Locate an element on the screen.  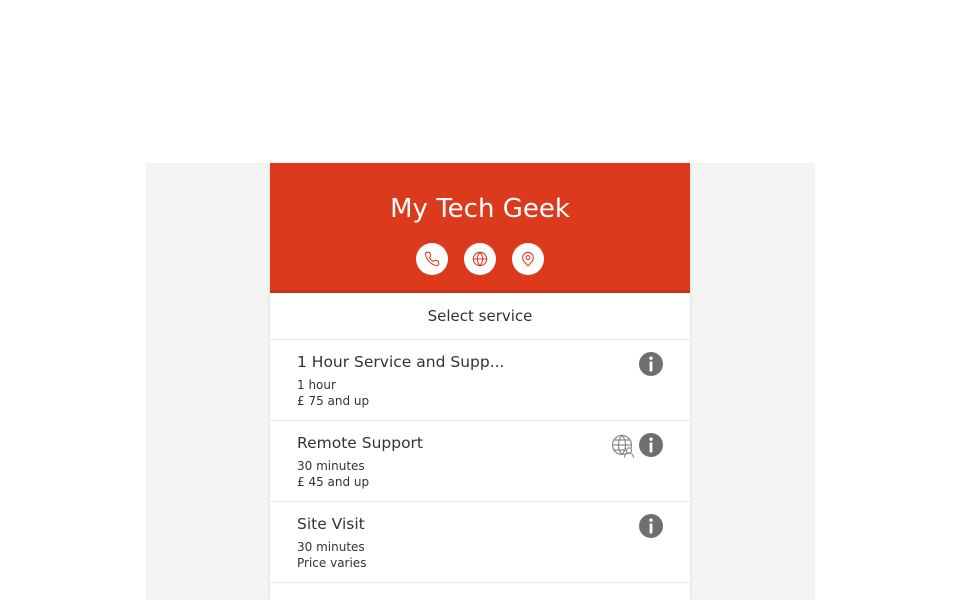
service-item-remote-support: Remote Support 30 minutes £ 45 and up is located at coordinates (480, 461).